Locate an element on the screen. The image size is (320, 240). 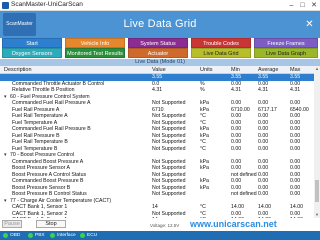
status-obd: OBD is located at coordinates (15, 235).